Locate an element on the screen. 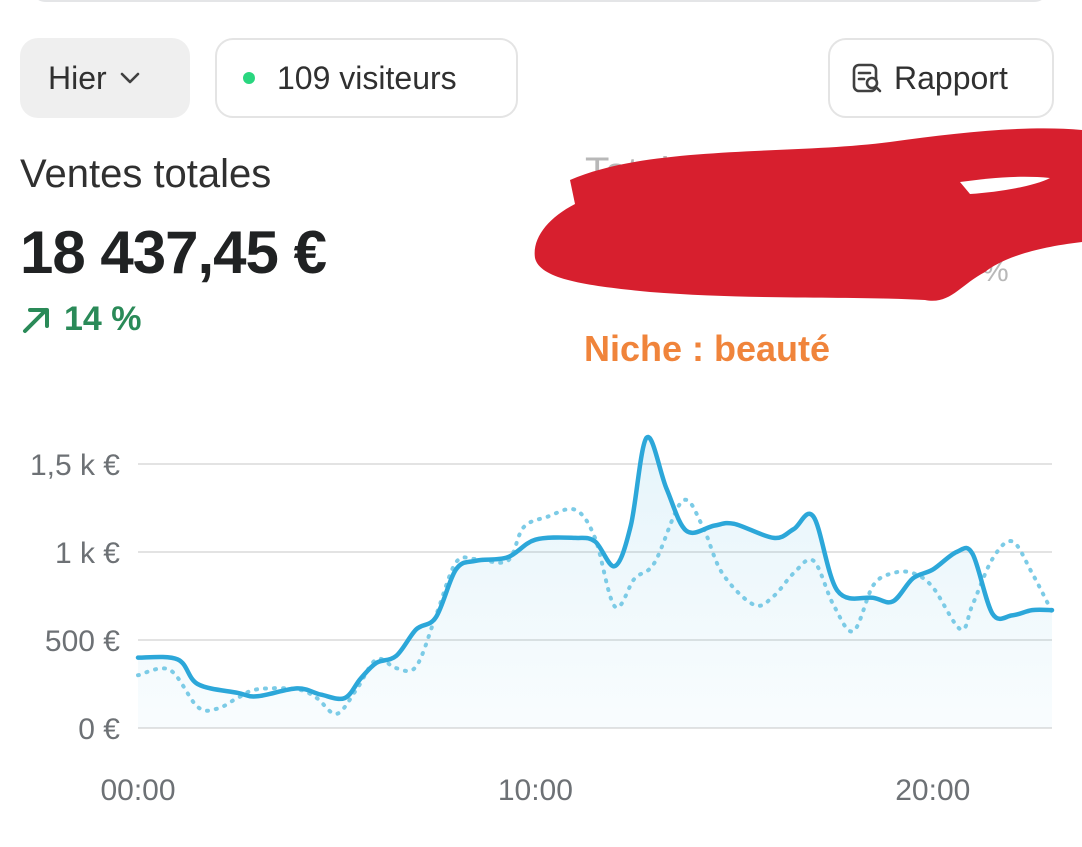 The height and width of the screenshot is (847, 1082). niche-annotation: Niche : beauté is located at coordinates (707, 348).